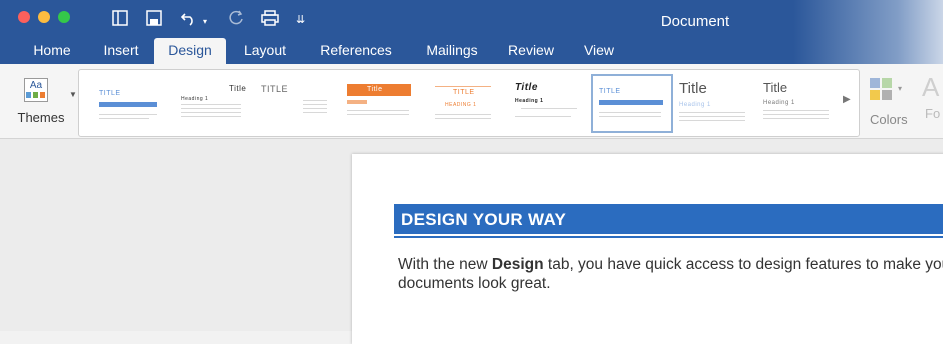  I want to click on tab-view: View, so click(599, 51).